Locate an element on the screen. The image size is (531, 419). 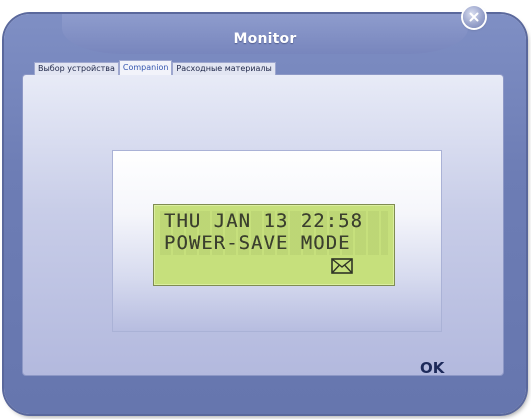
ok-button: OK is located at coordinates (440, 368).